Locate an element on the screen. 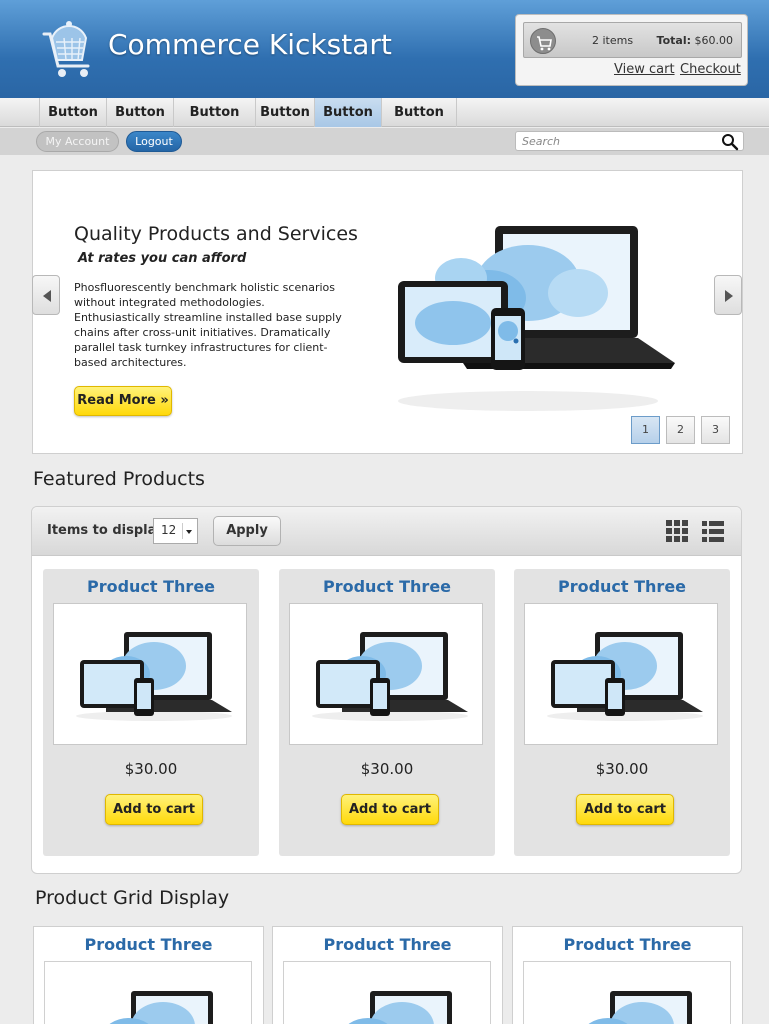 This screenshot has height=1024, width=769. cart-summary-bar: 2 items Total: $60.00 is located at coordinates (632, 40).